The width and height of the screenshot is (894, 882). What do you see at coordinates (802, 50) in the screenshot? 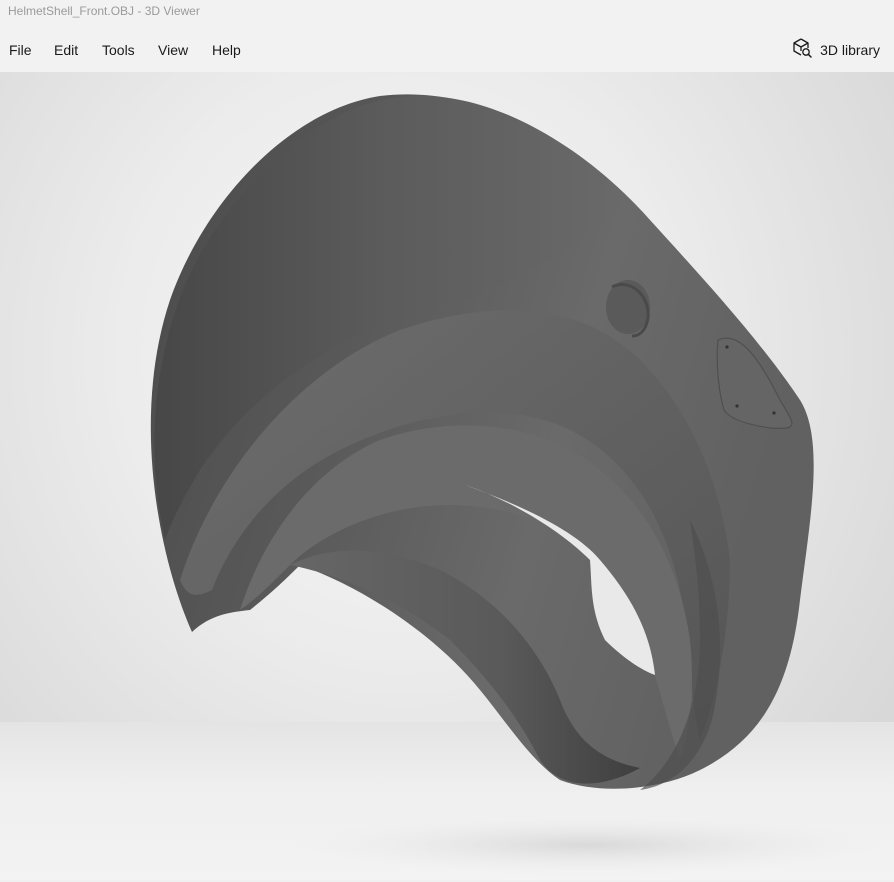
I see `3d-cube-search-icon` at bounding box center [802, 50].